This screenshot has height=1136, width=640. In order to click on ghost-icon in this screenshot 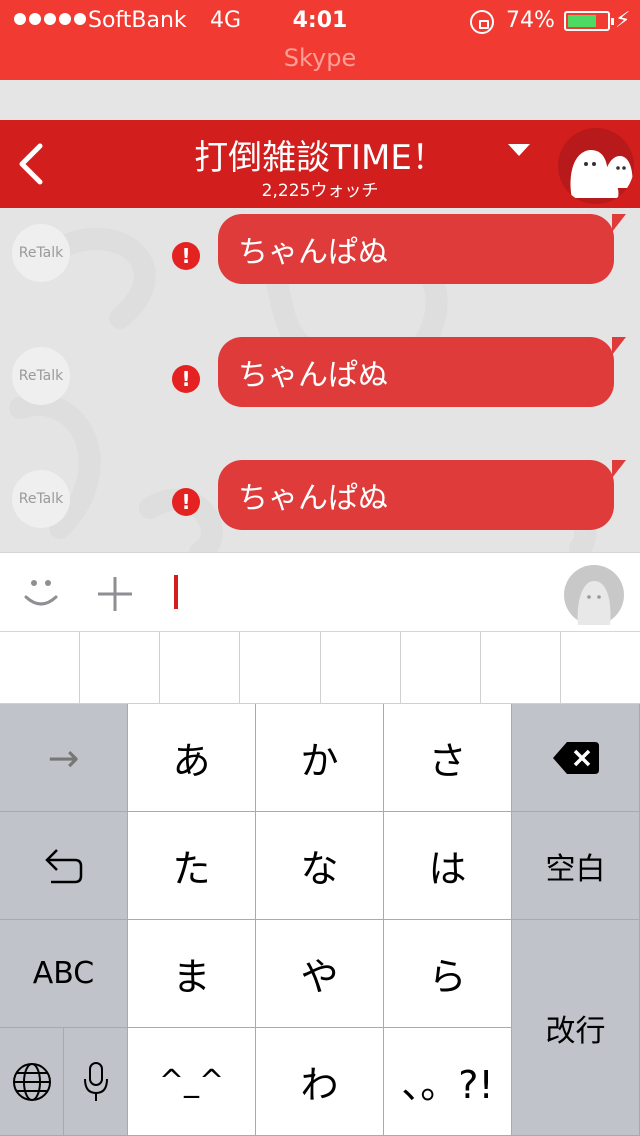, I will do `click(601, 173)`.